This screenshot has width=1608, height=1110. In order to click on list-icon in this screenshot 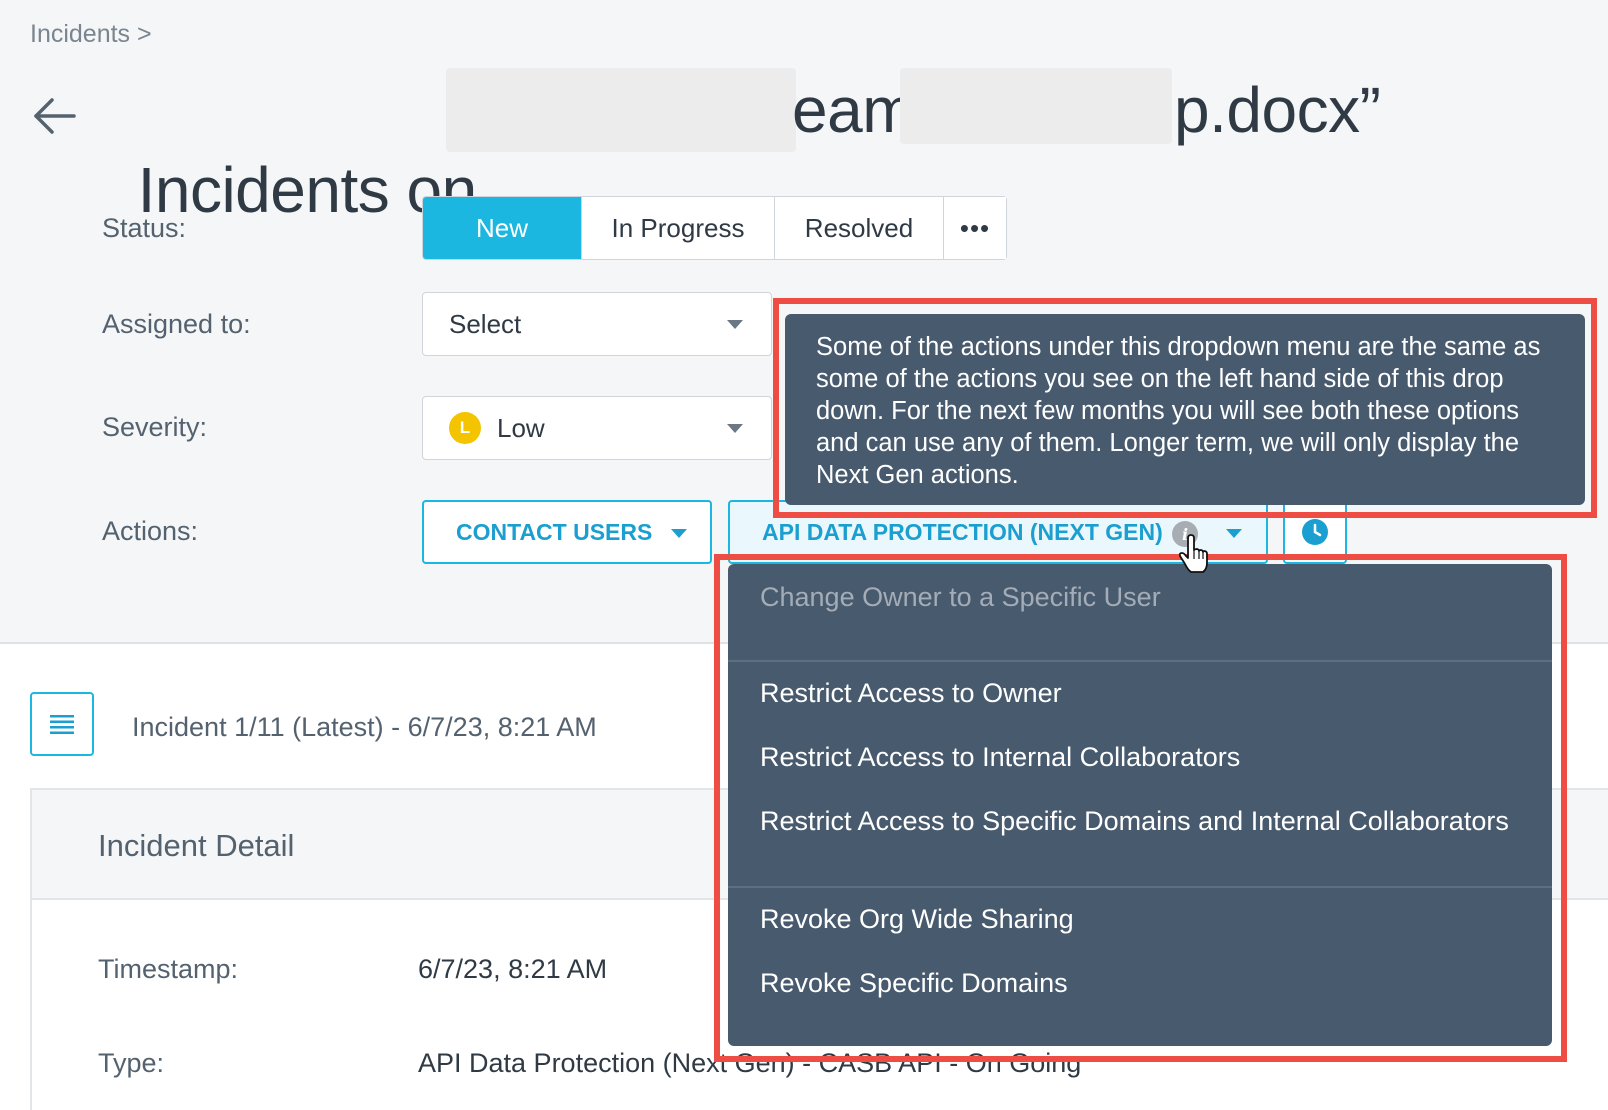, I will do `click(62, 724)`.